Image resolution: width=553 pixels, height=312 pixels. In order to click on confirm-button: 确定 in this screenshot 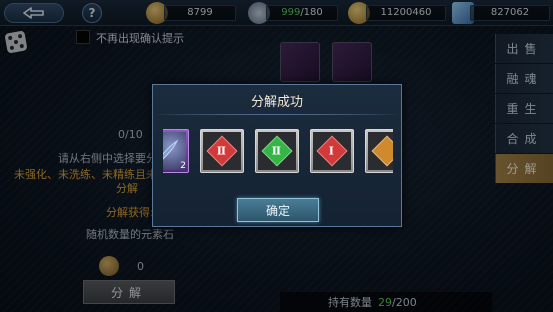, I will do `click(278, 210)`.